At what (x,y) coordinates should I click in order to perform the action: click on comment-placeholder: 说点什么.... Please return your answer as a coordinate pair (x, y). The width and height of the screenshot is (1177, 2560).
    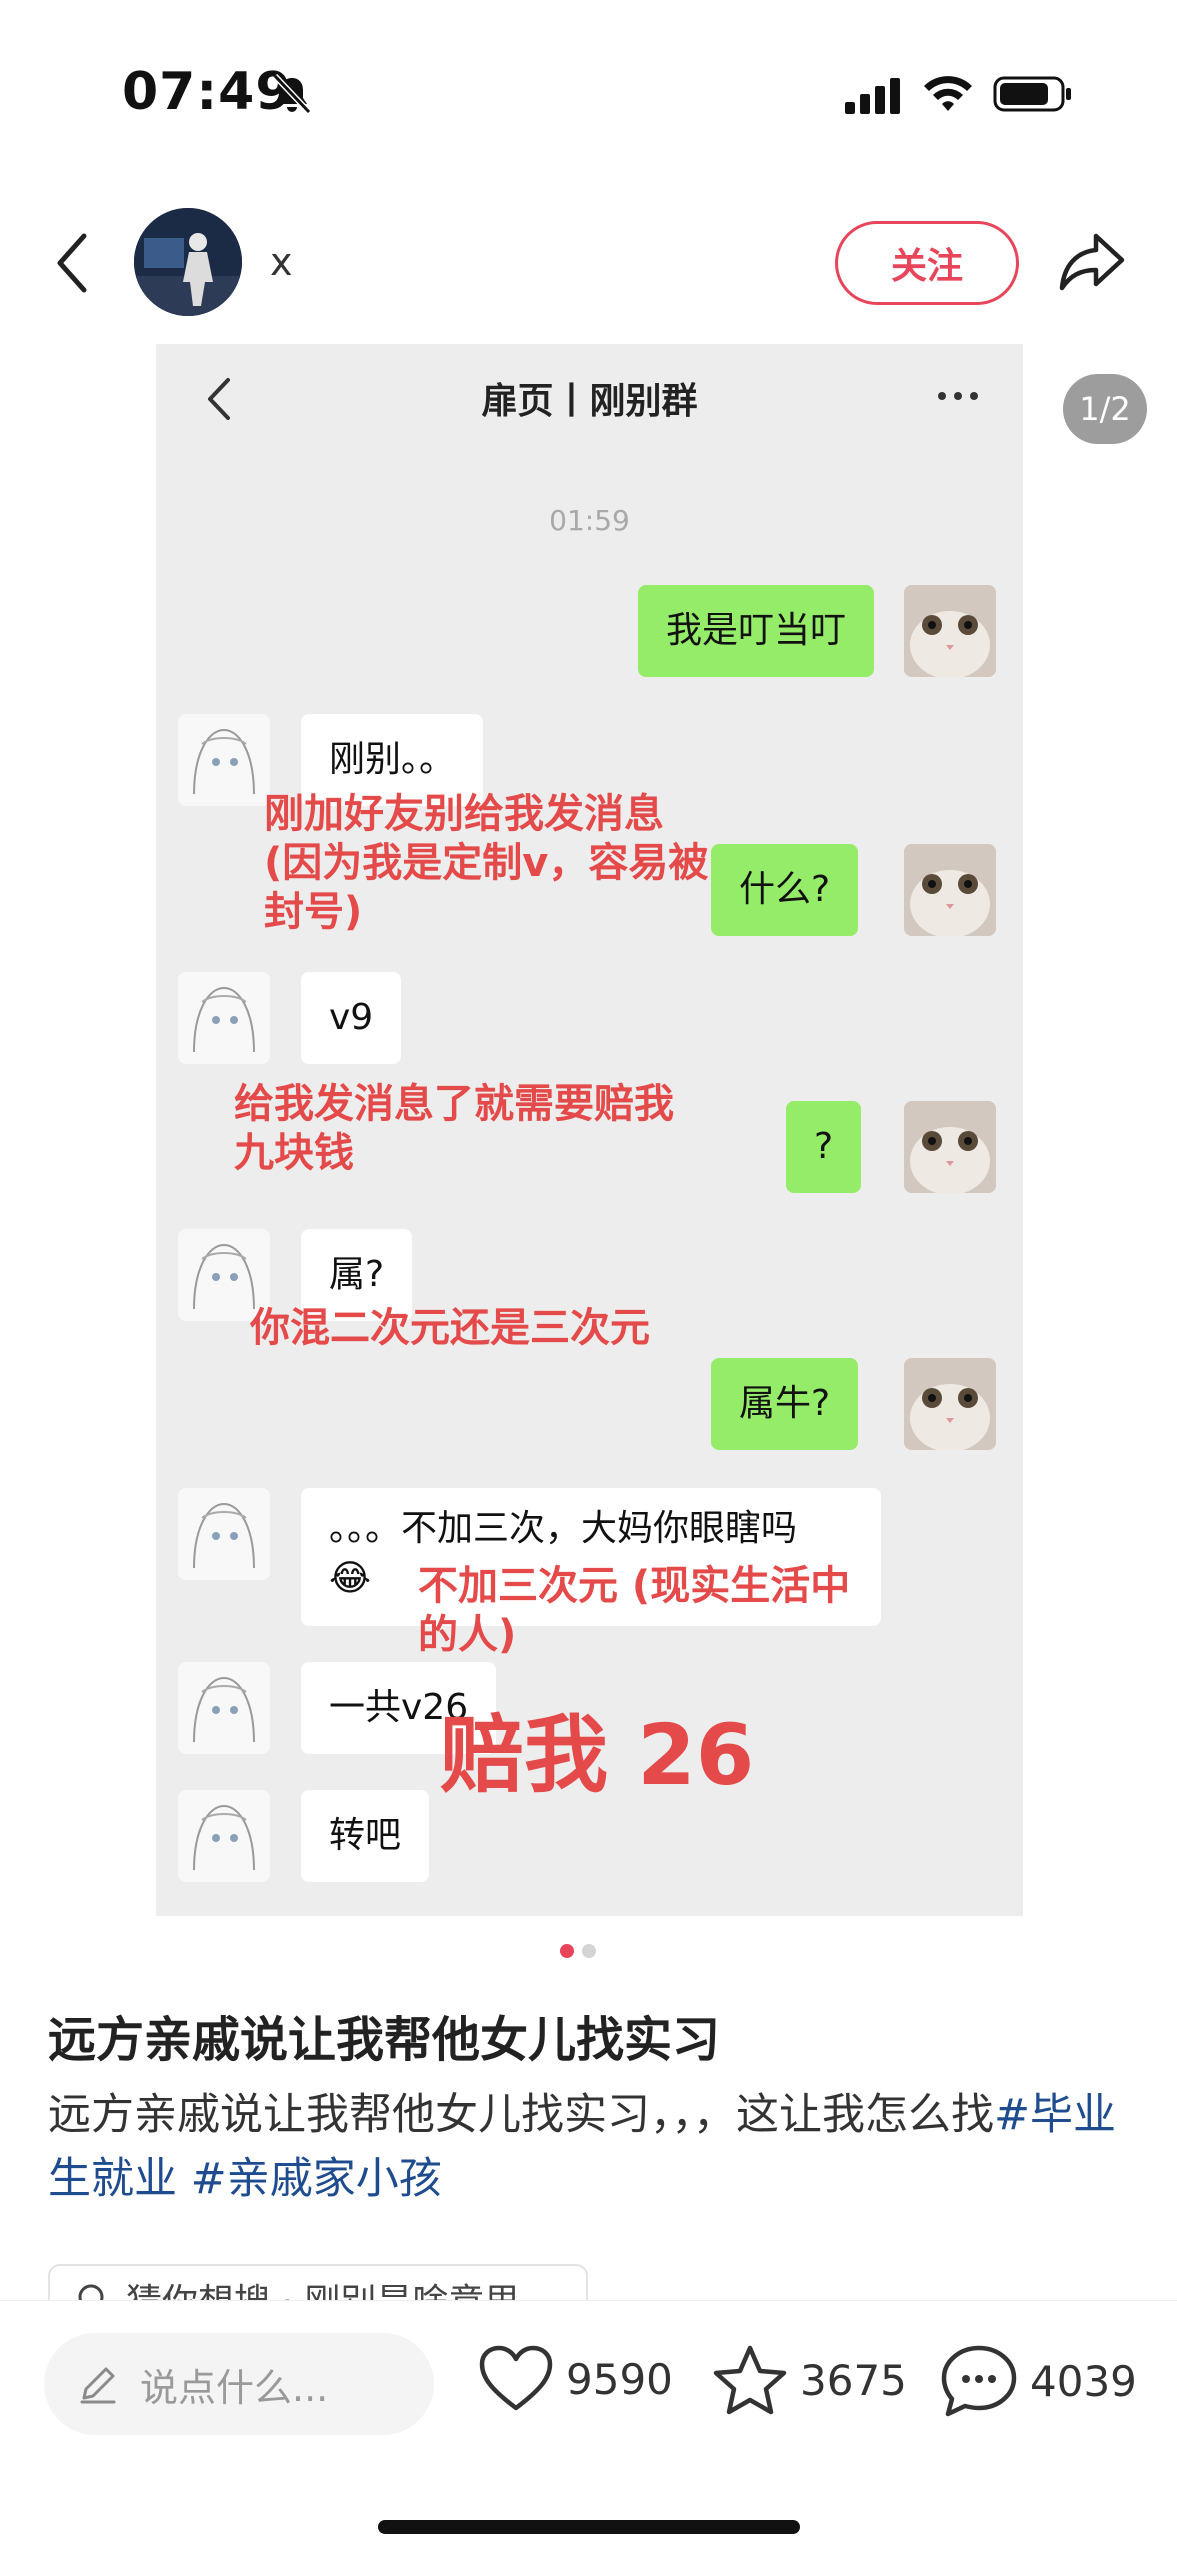
    Looking at the image, I should click on (234, 2387).